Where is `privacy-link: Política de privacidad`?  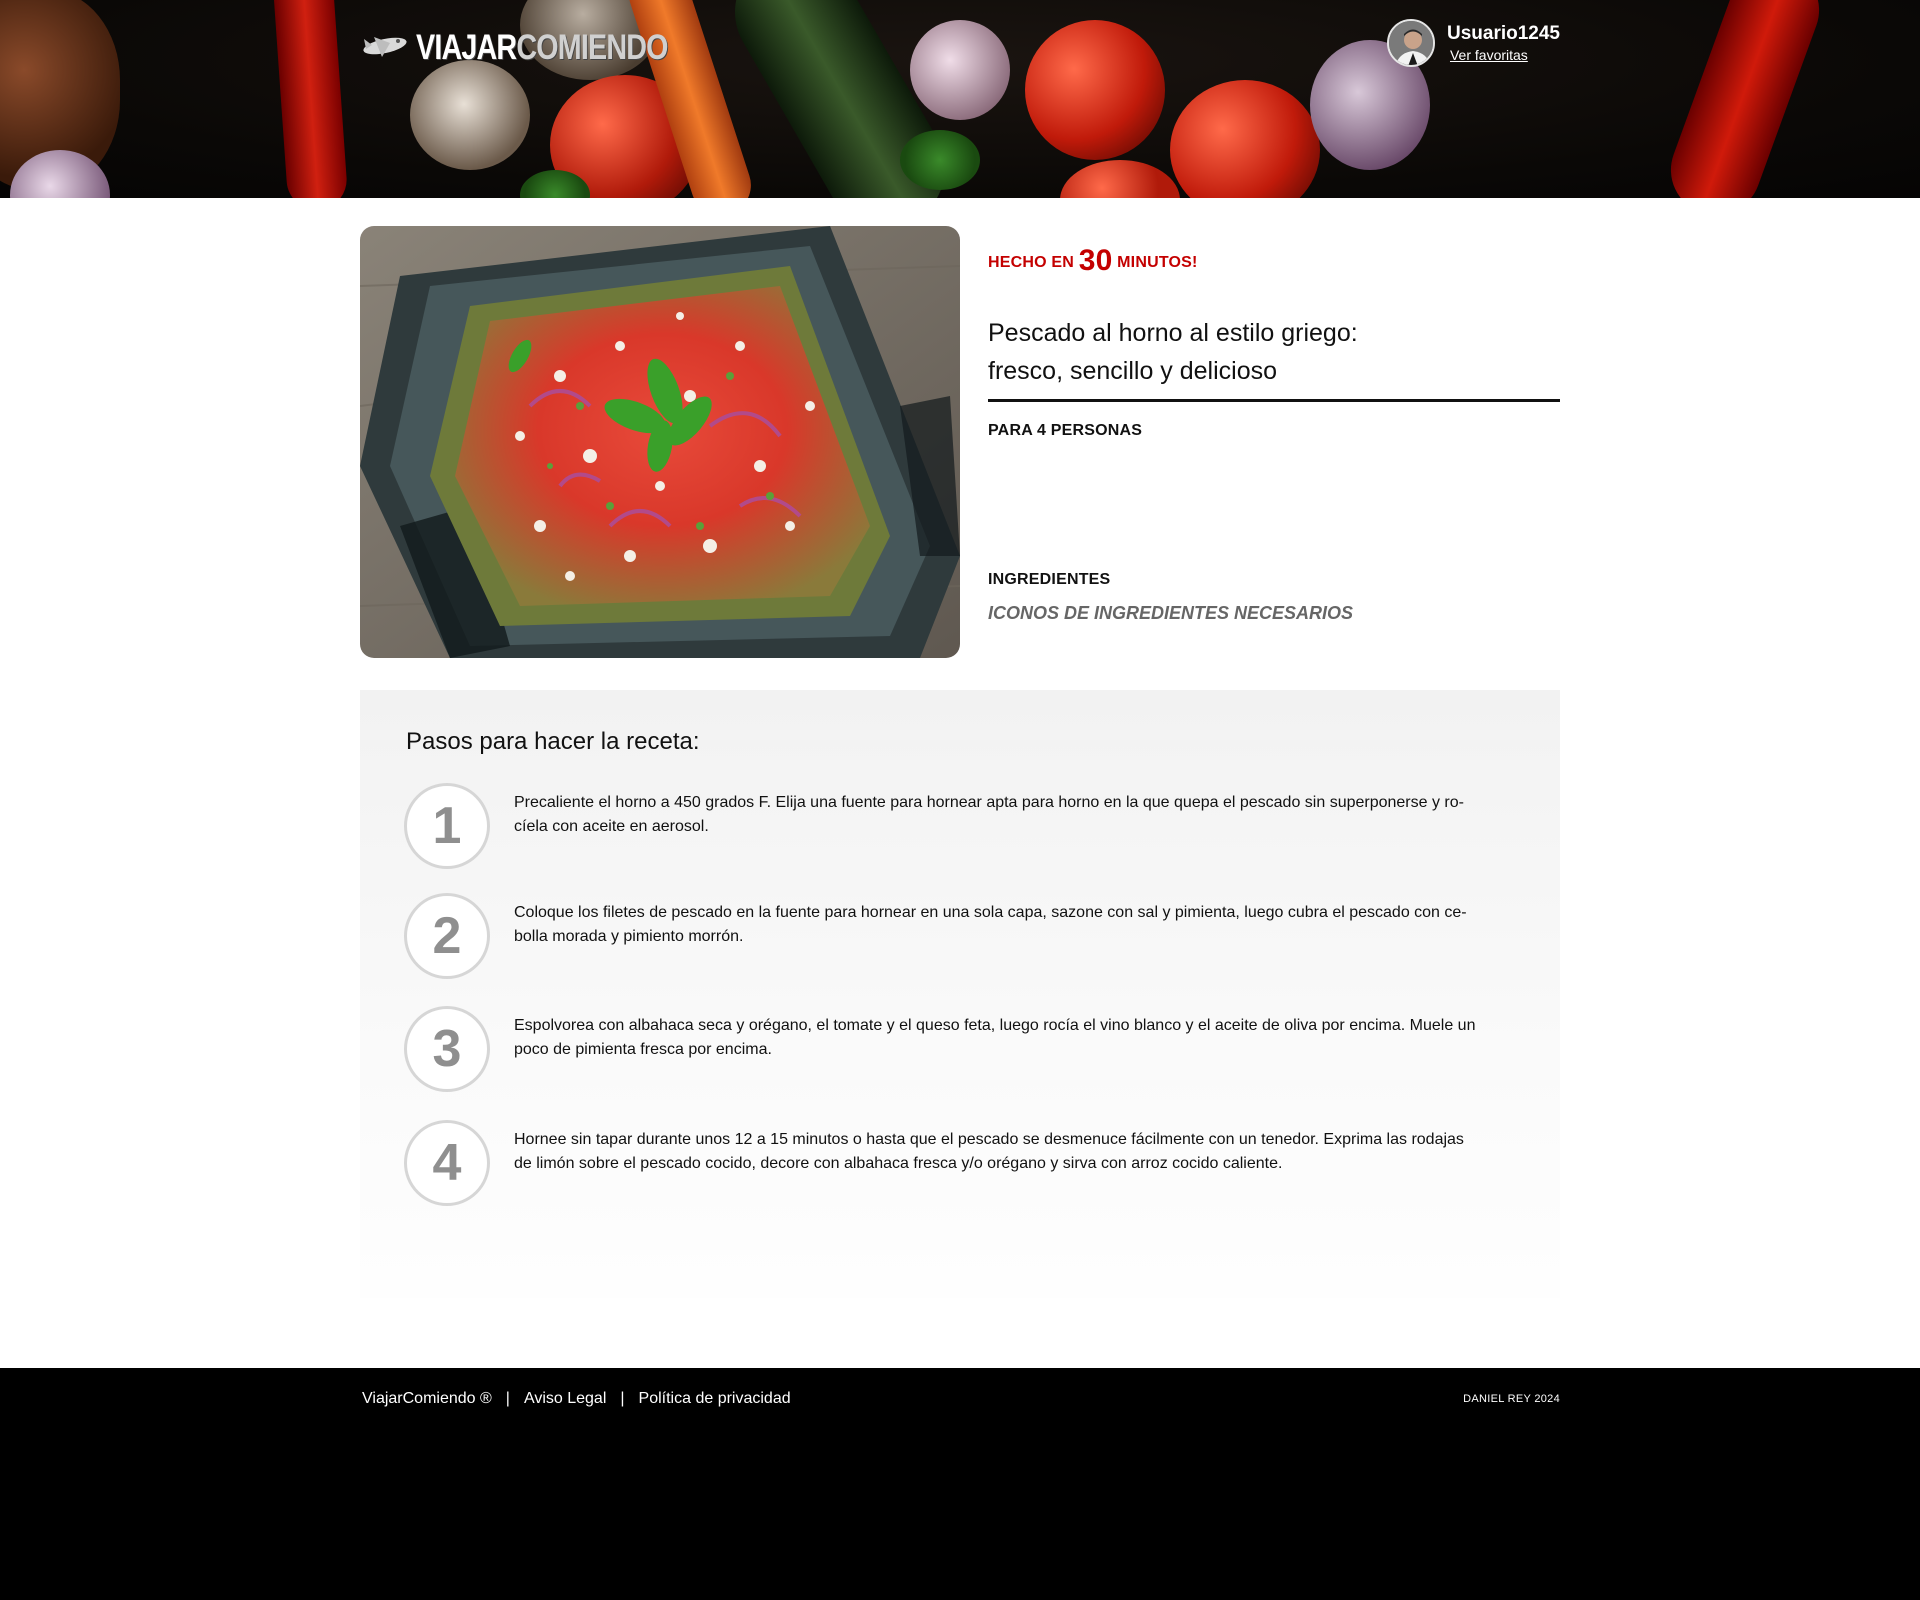 privacy-link: Política de privacidad is located at coordinates (715, 1399).